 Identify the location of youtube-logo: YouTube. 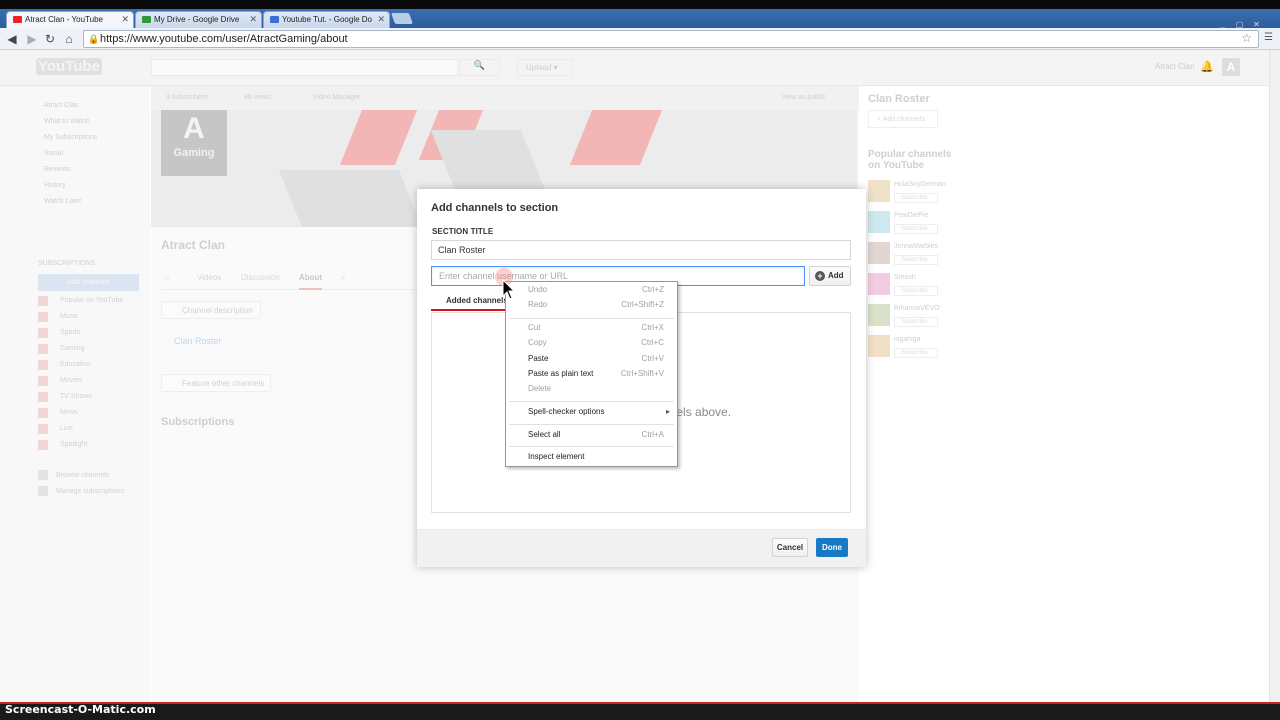
(69, 66).